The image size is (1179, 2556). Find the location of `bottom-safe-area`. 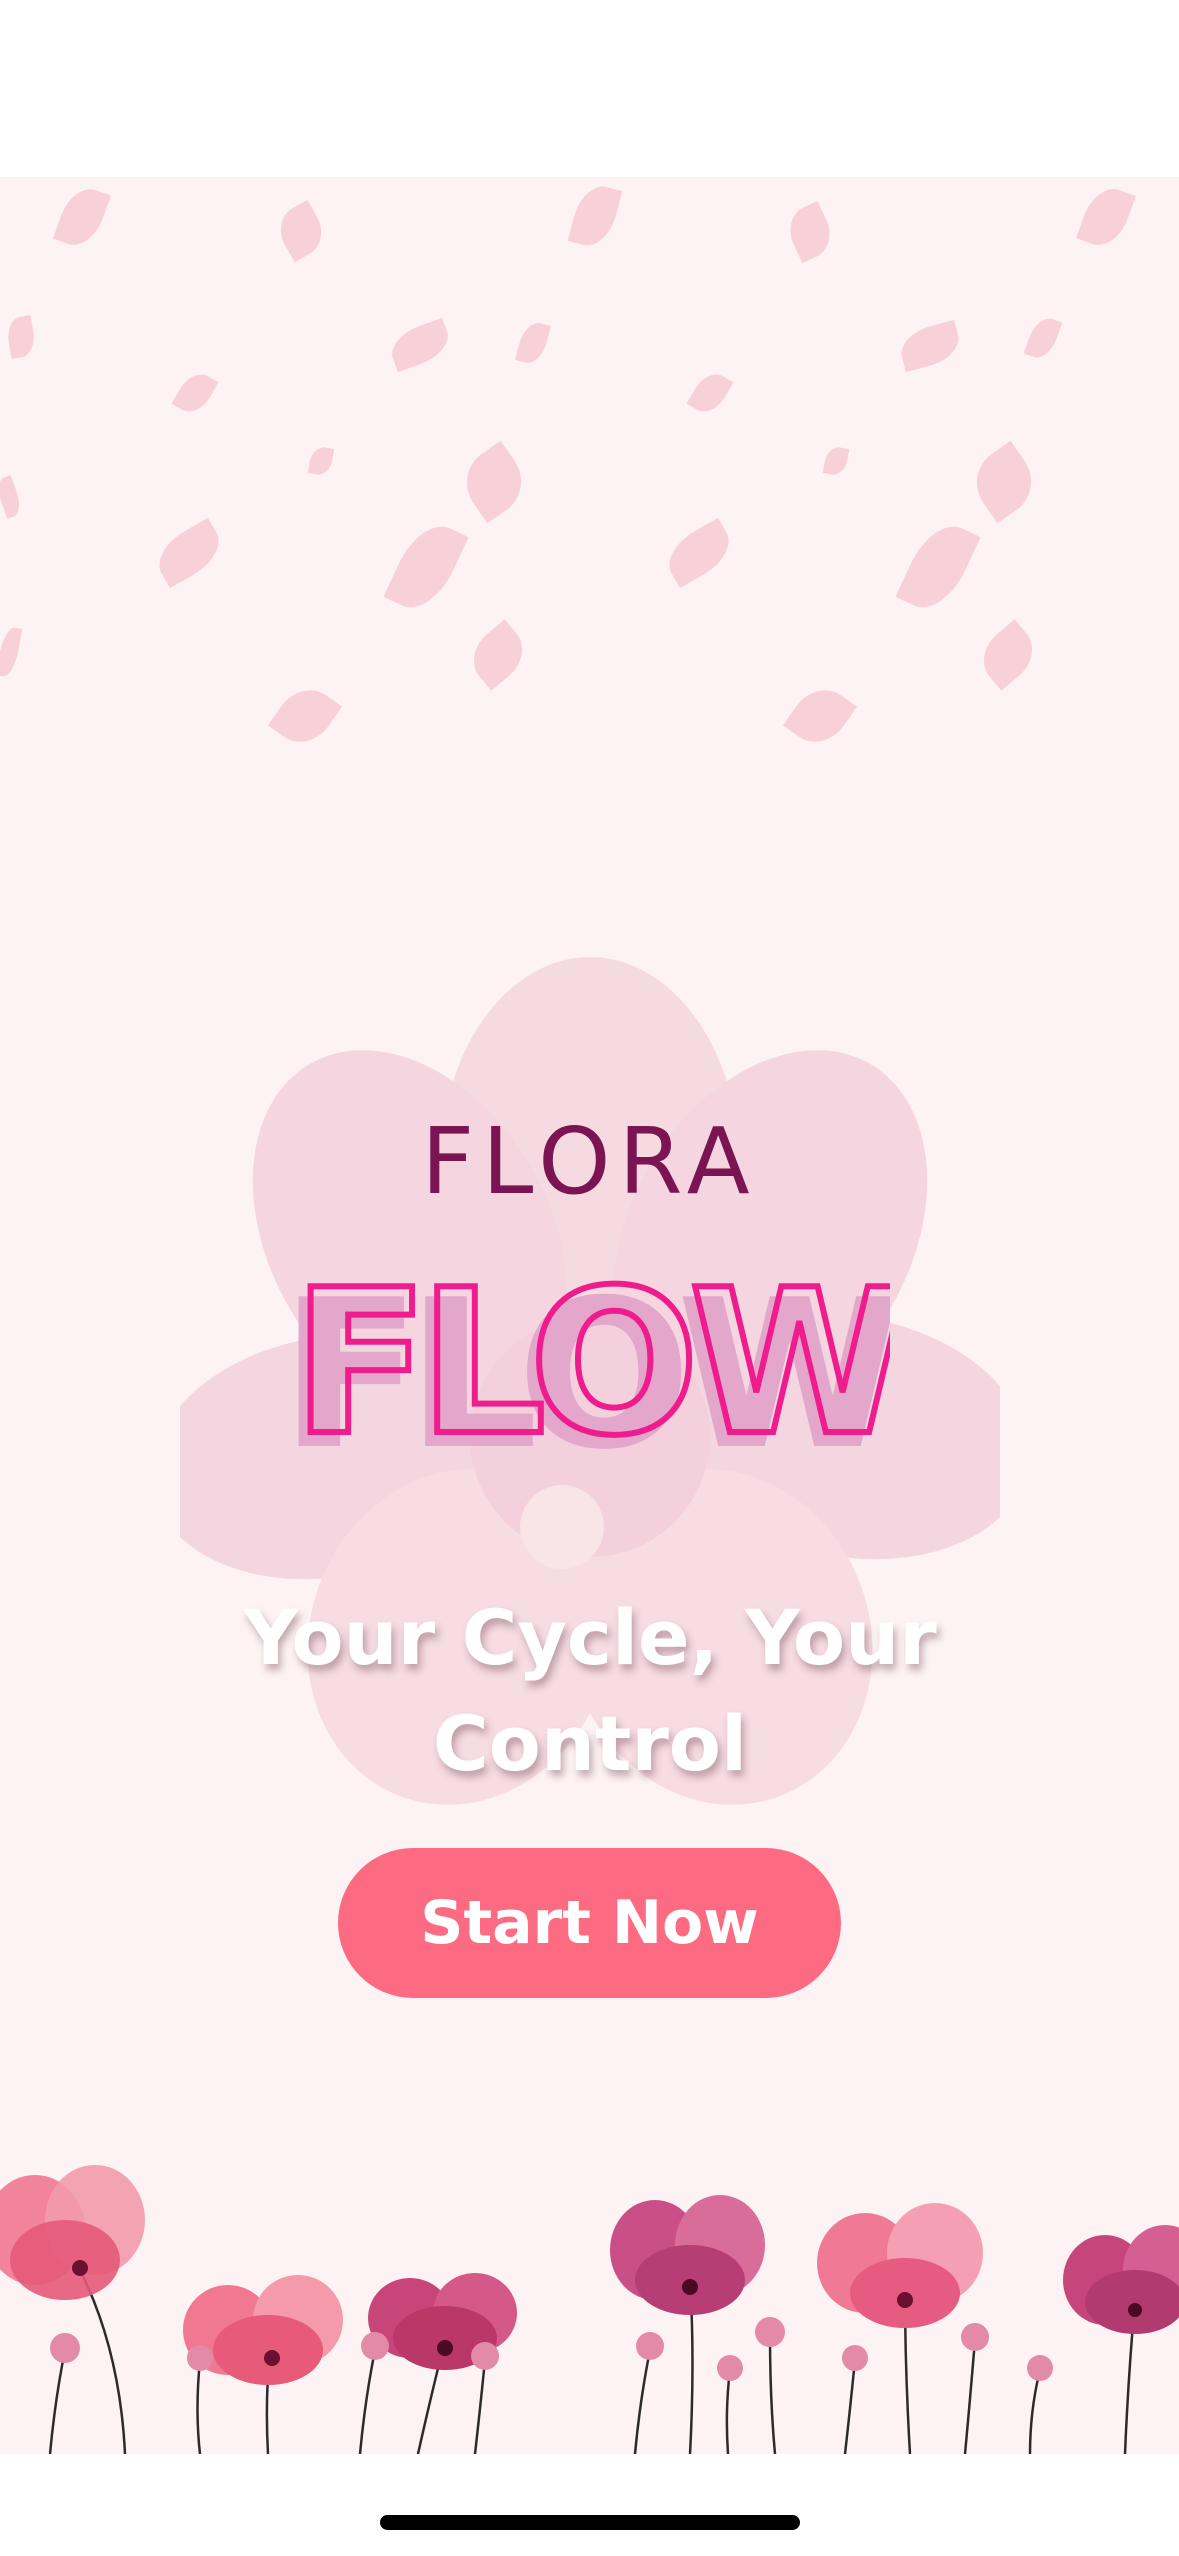

bottom-safe-area is located at coordinates (589, 2505).